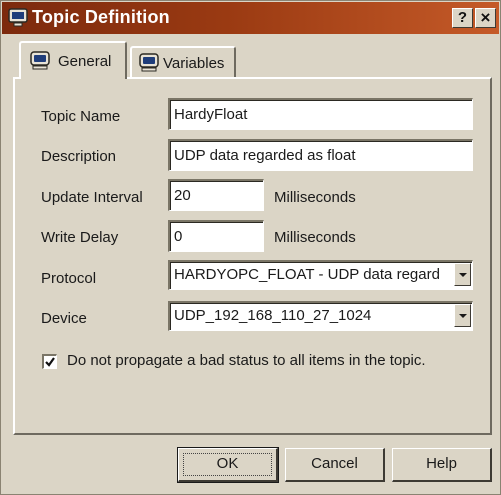 The width and height of the screenshot is (501, 495). What do you see at coordinates (335, 465) in the screenshot?
I see `cancel-button: Cancel` at bounding box center [335, 465].